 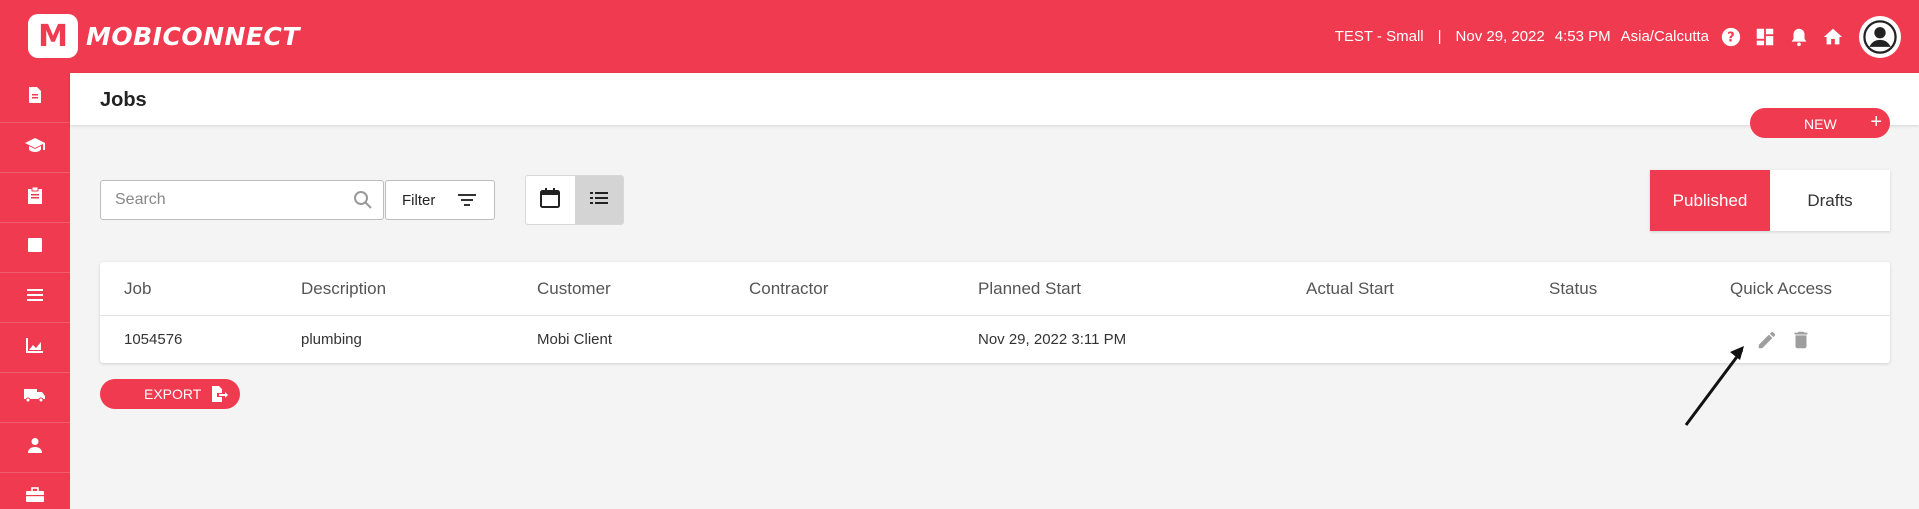 I want to click on new-button-label: NEW, so click(x=1820, y=124).